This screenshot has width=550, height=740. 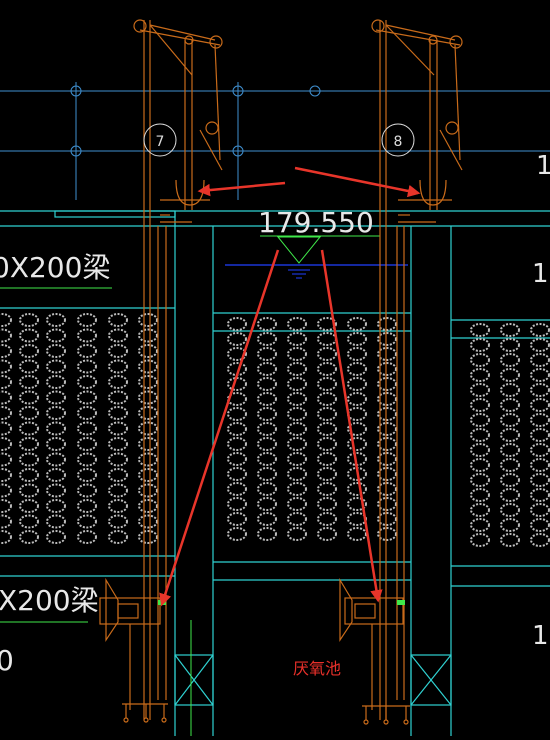 I want to click on fitting-right, so click(x=401, y=602).